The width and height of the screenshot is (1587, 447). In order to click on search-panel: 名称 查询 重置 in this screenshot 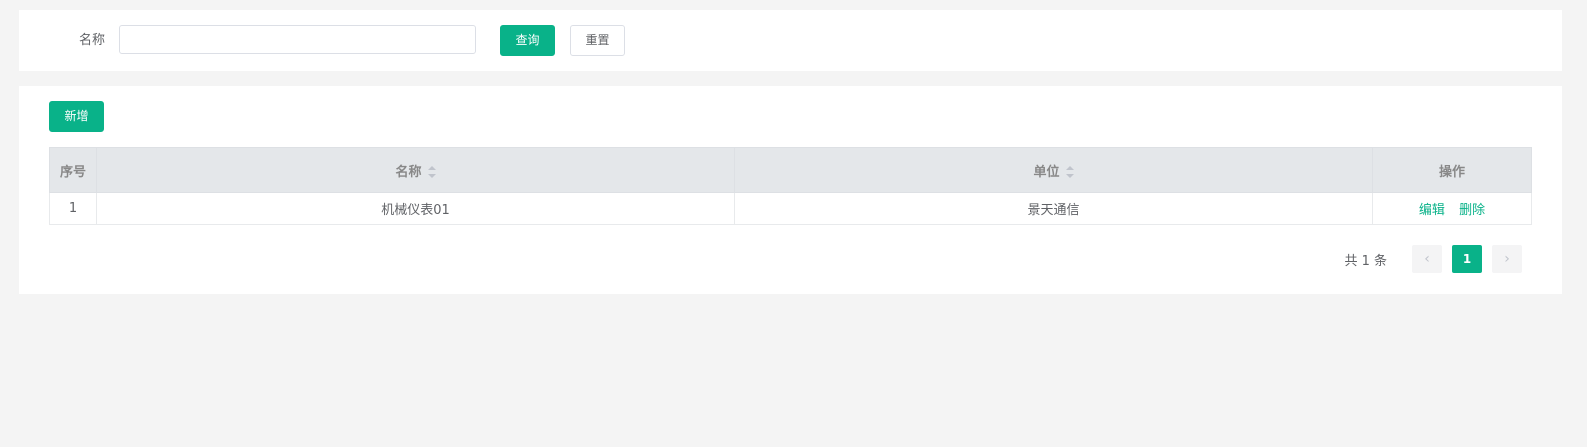, I will do `click(790, 40)`.